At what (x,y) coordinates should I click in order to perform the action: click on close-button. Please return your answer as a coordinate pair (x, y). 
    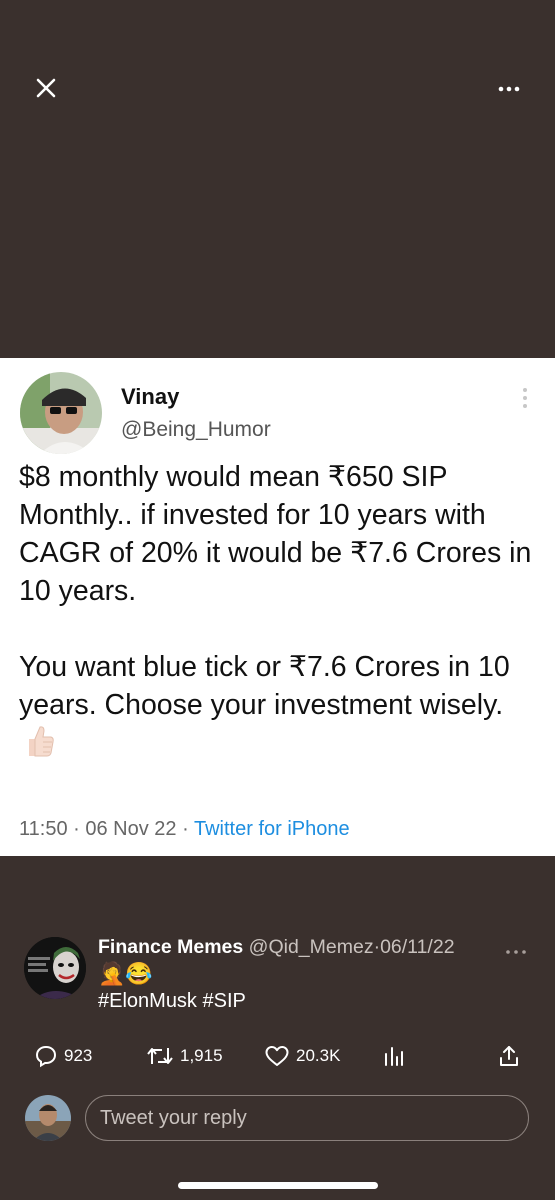
    Looking at the image, I should click on (46, 88).